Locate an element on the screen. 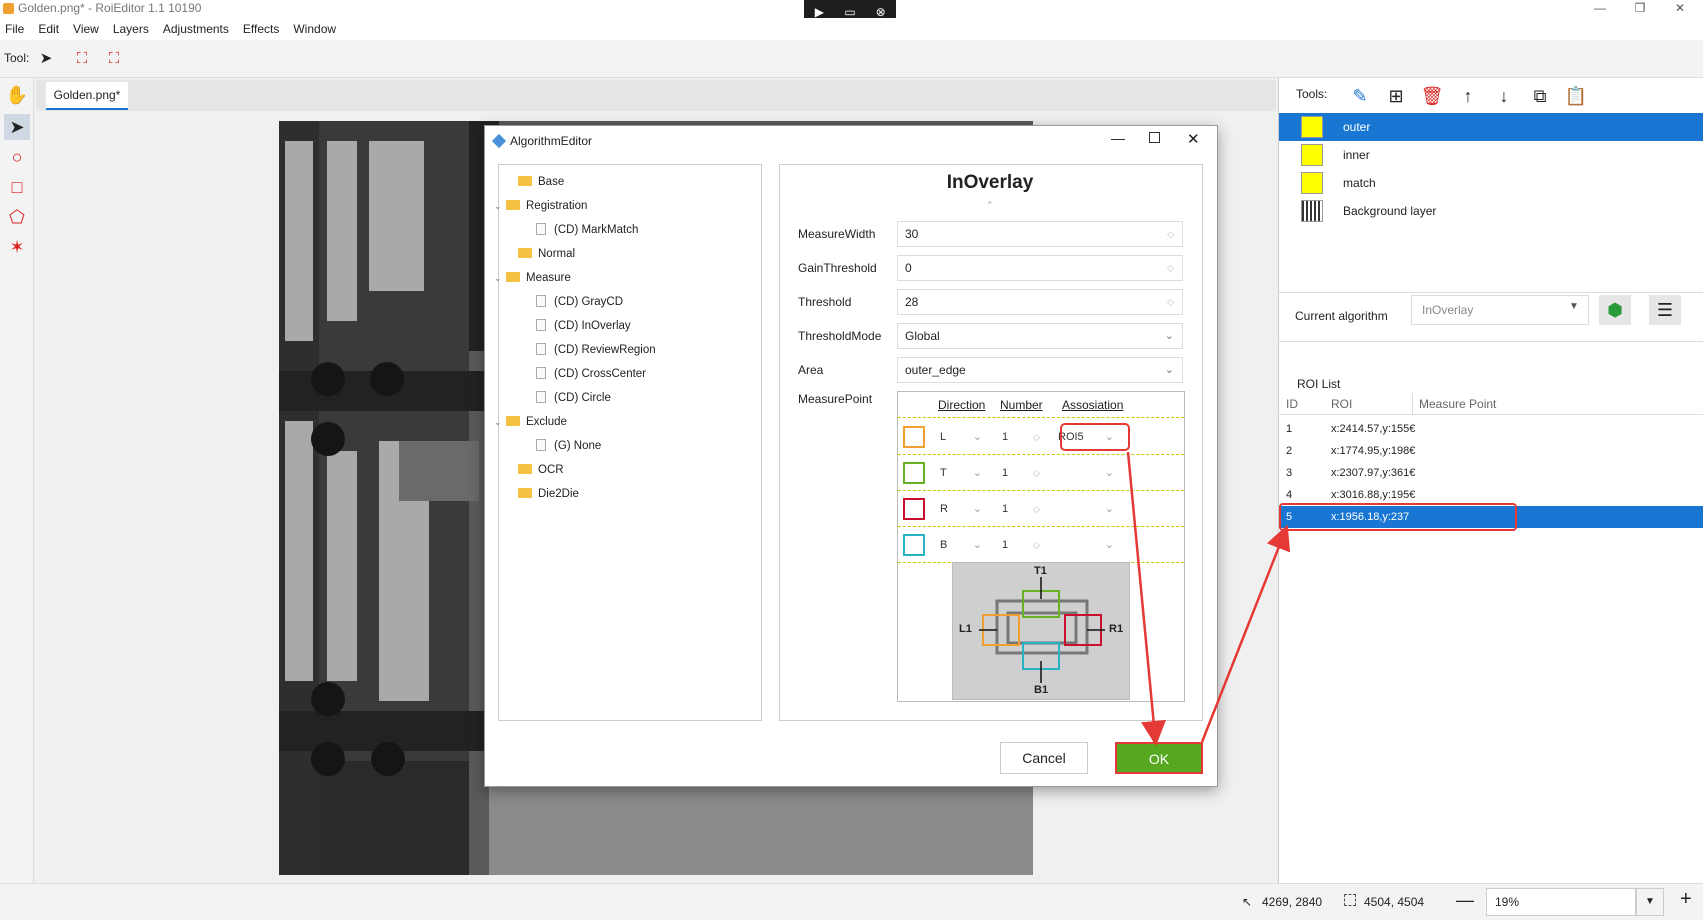 This screenshot has height=920, width=1703. ellipse-tool-icon: ○ is located at coordinates (17, 157).